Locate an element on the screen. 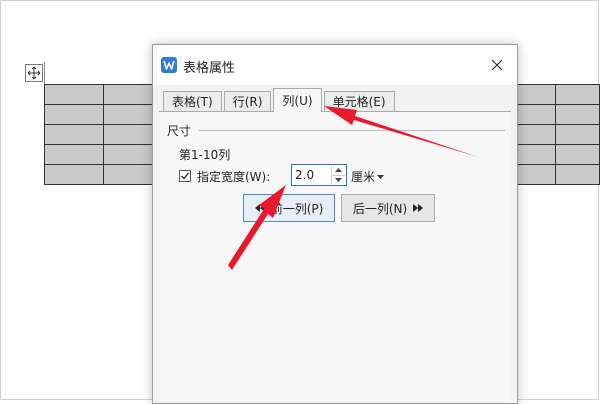 This screenshot has width=600, height=404. double-right-arrow-icon is located at coordinates (418, 208).